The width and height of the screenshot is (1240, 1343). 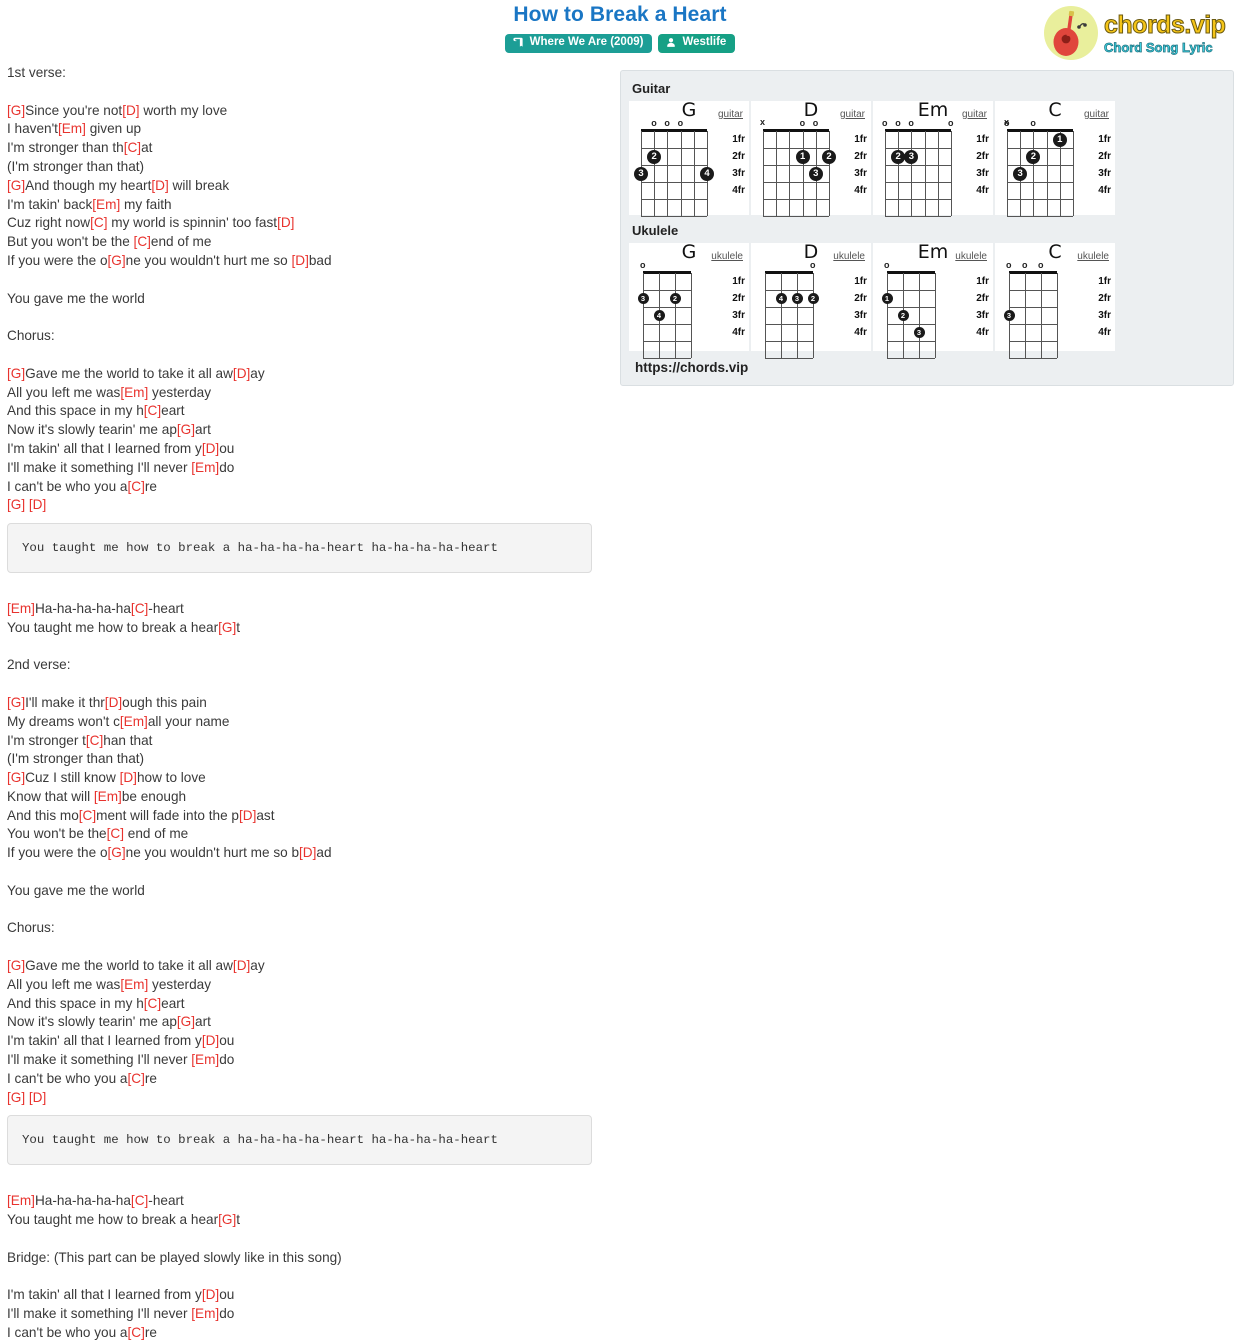 I want to click on lyric-text: t, so click(x=238, y=1220).